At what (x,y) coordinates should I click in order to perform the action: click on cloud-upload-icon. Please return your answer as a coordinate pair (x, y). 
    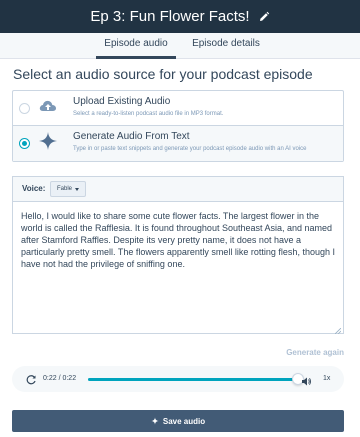
    Looking at the image, I should click on (48, 106).